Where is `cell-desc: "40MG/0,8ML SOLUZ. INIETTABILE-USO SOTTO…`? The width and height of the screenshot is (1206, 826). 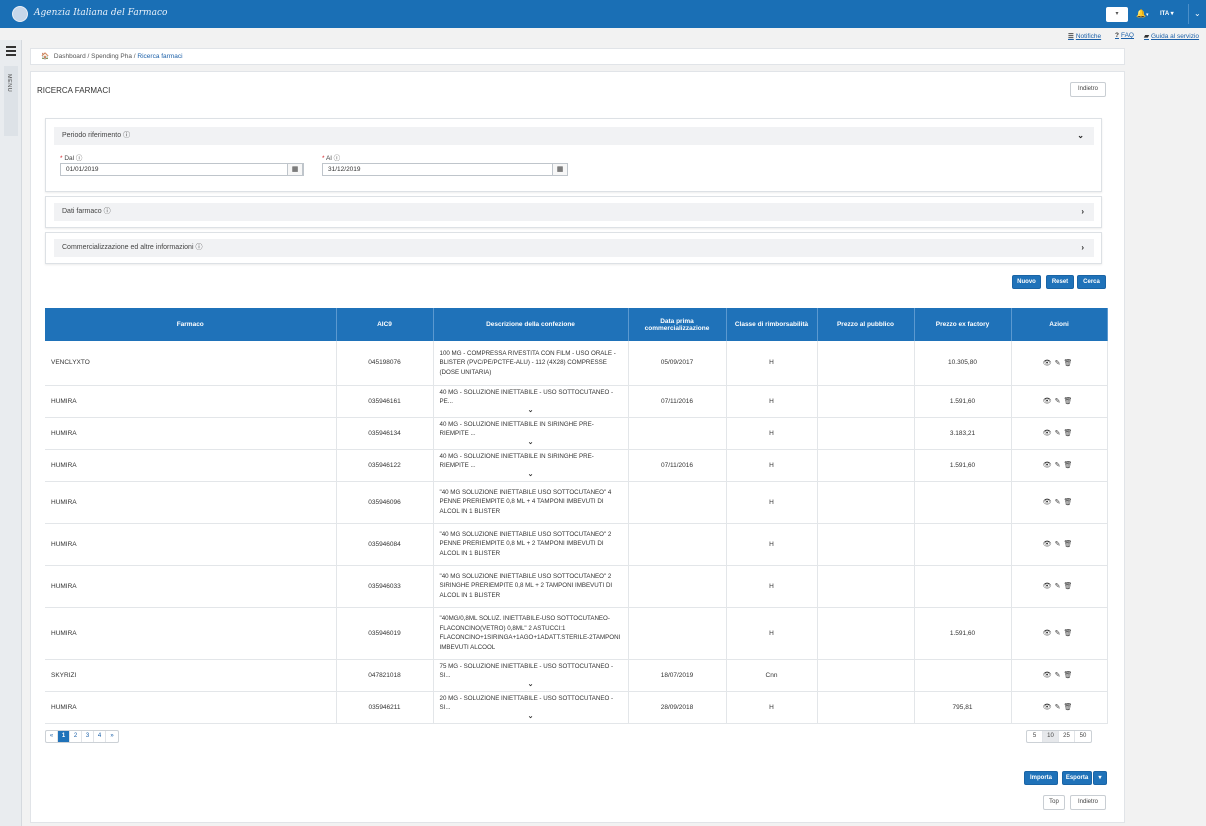
cell-desc: "40MG/0,8ML SOLUZ. INIETTABILE-USO SOTTO… is located at coordinates (531, 633).